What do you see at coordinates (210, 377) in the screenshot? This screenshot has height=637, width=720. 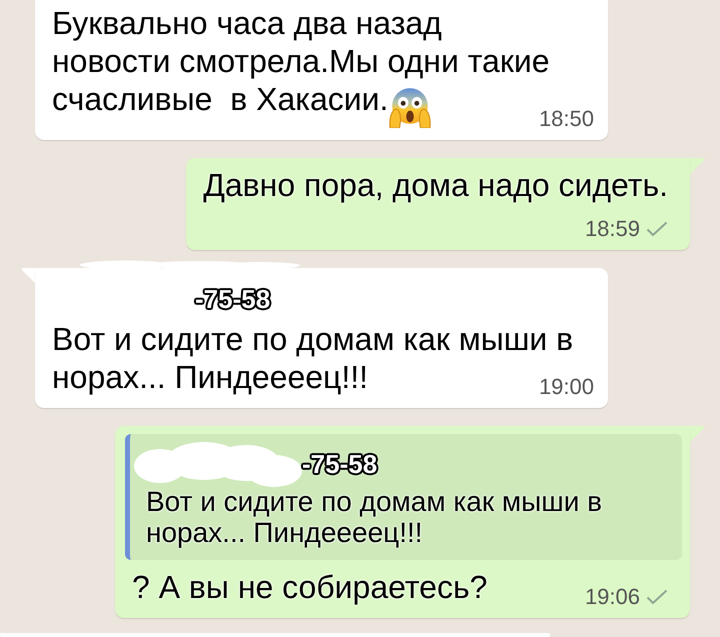 I see `message-text: норах... Пиндеееец!!!` at bounding box center [210, 377].